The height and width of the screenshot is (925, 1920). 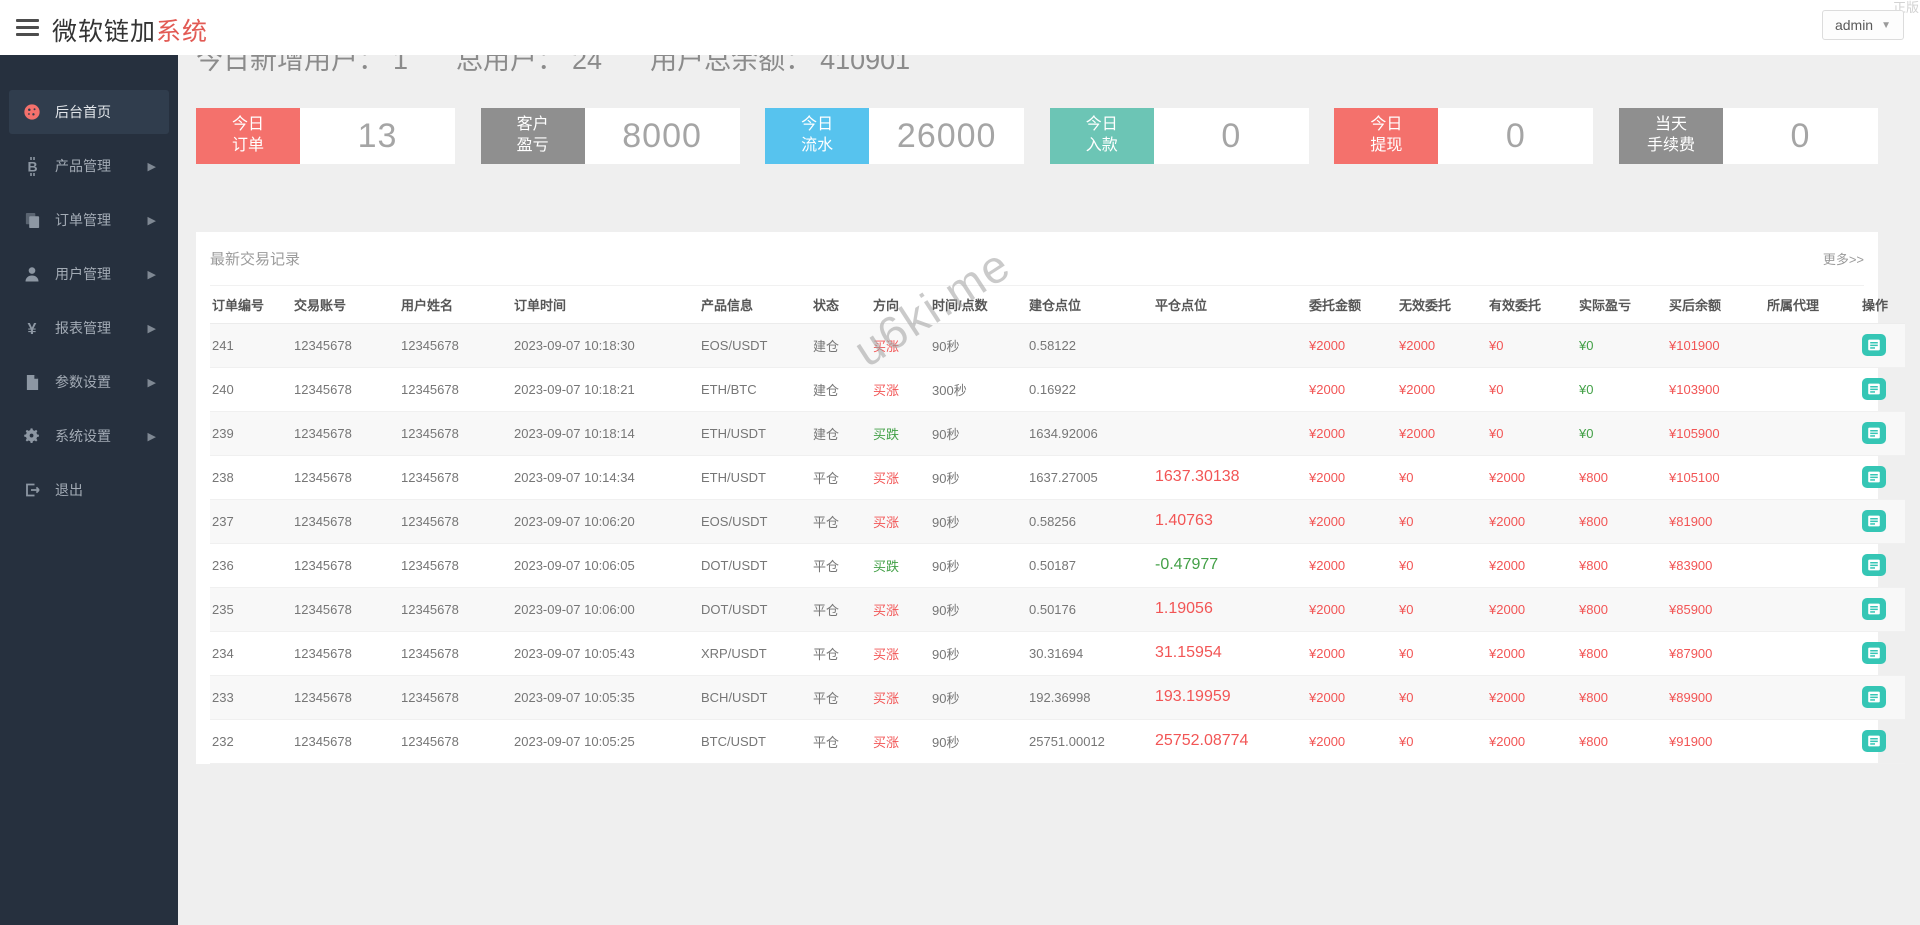 I want to click on sidebar-item-报表管理: ¥ 报表管理 ▶, so click(x=89, y=328).